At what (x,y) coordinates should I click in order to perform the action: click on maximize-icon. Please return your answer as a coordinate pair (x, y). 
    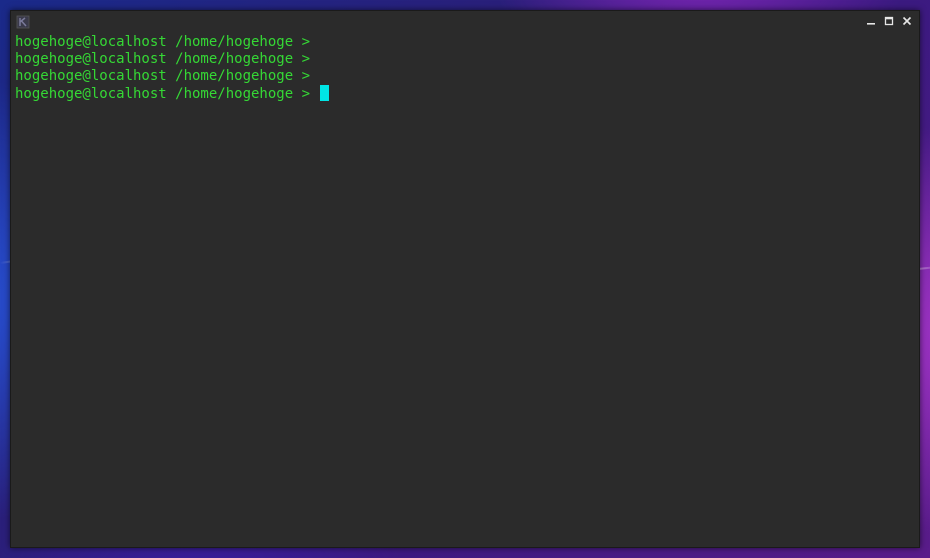
    Looking at the image, I should click on (889, 21).